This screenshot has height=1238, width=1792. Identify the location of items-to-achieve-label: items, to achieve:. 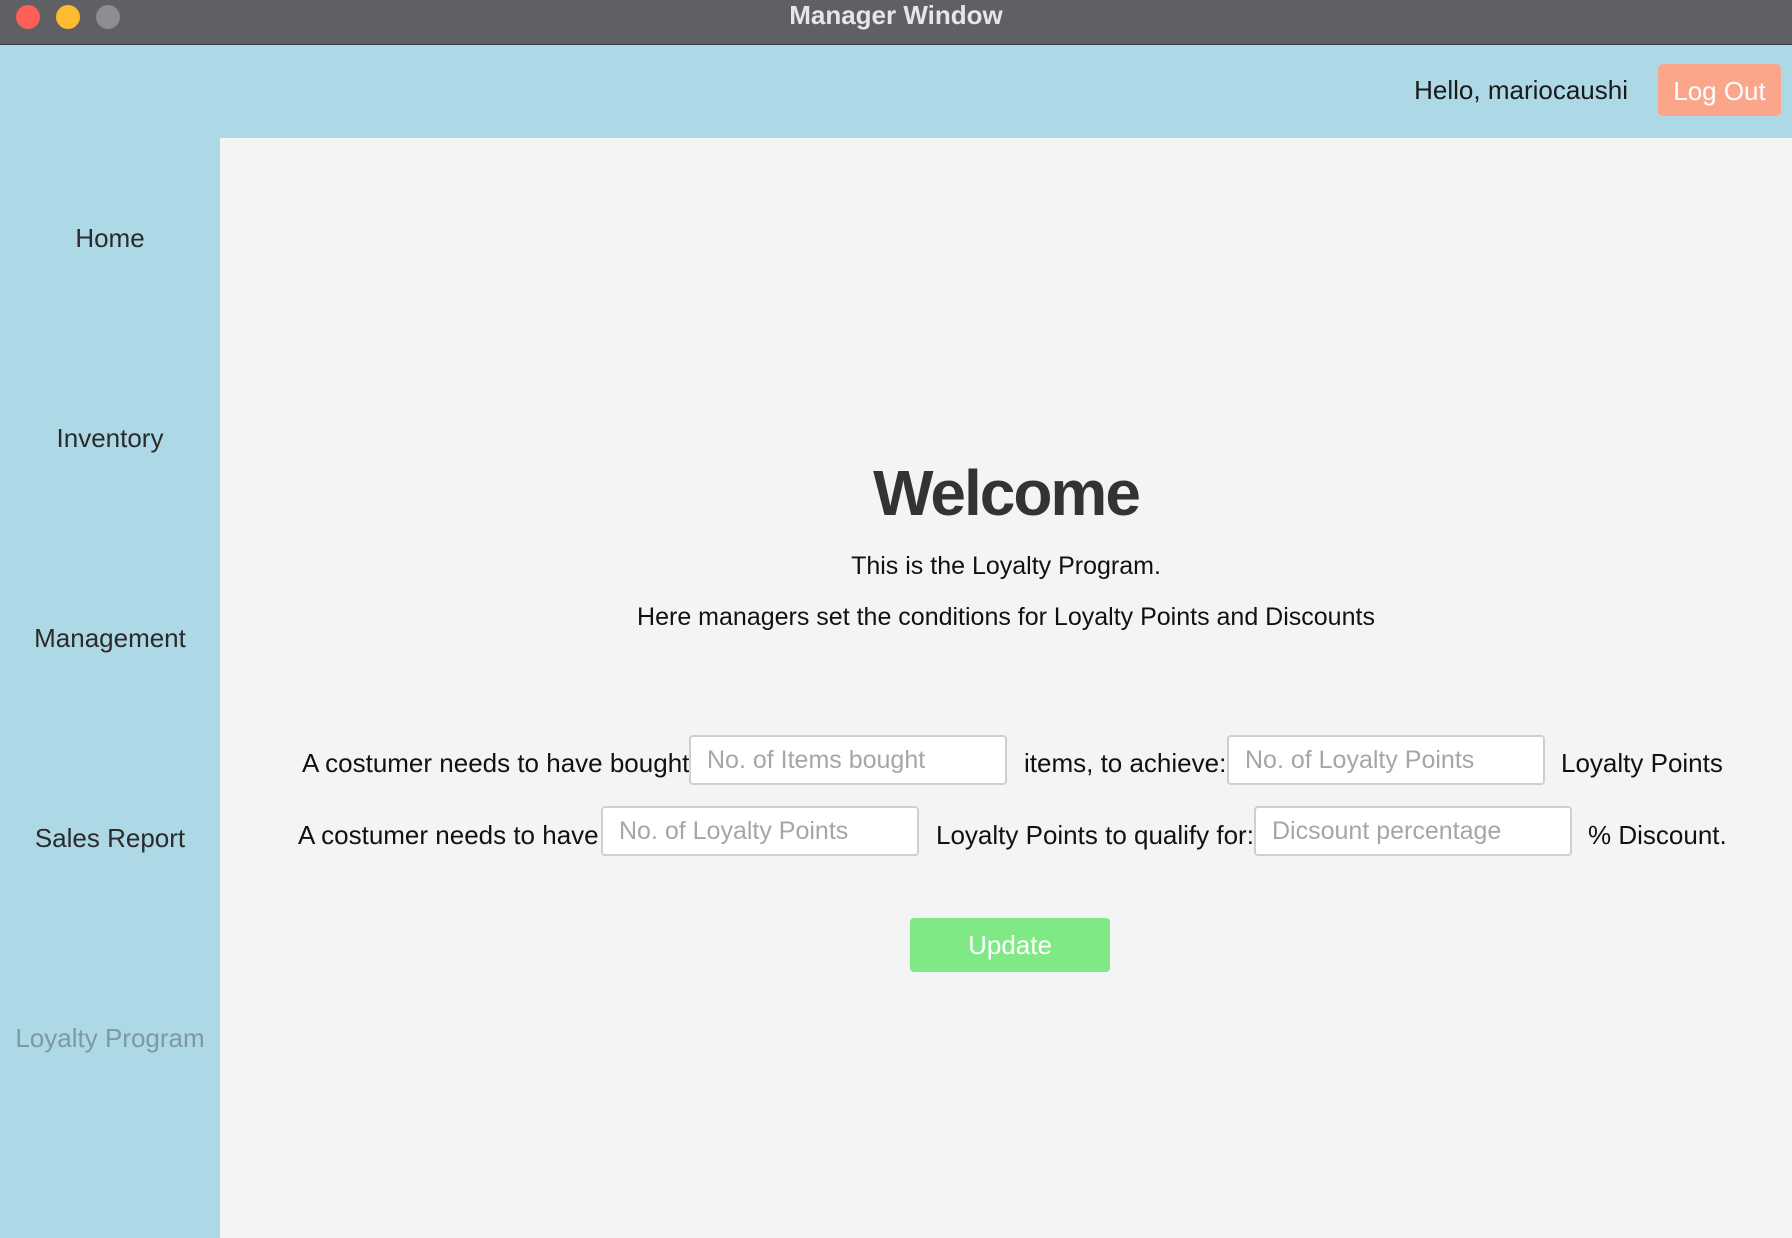
(1125, 763).